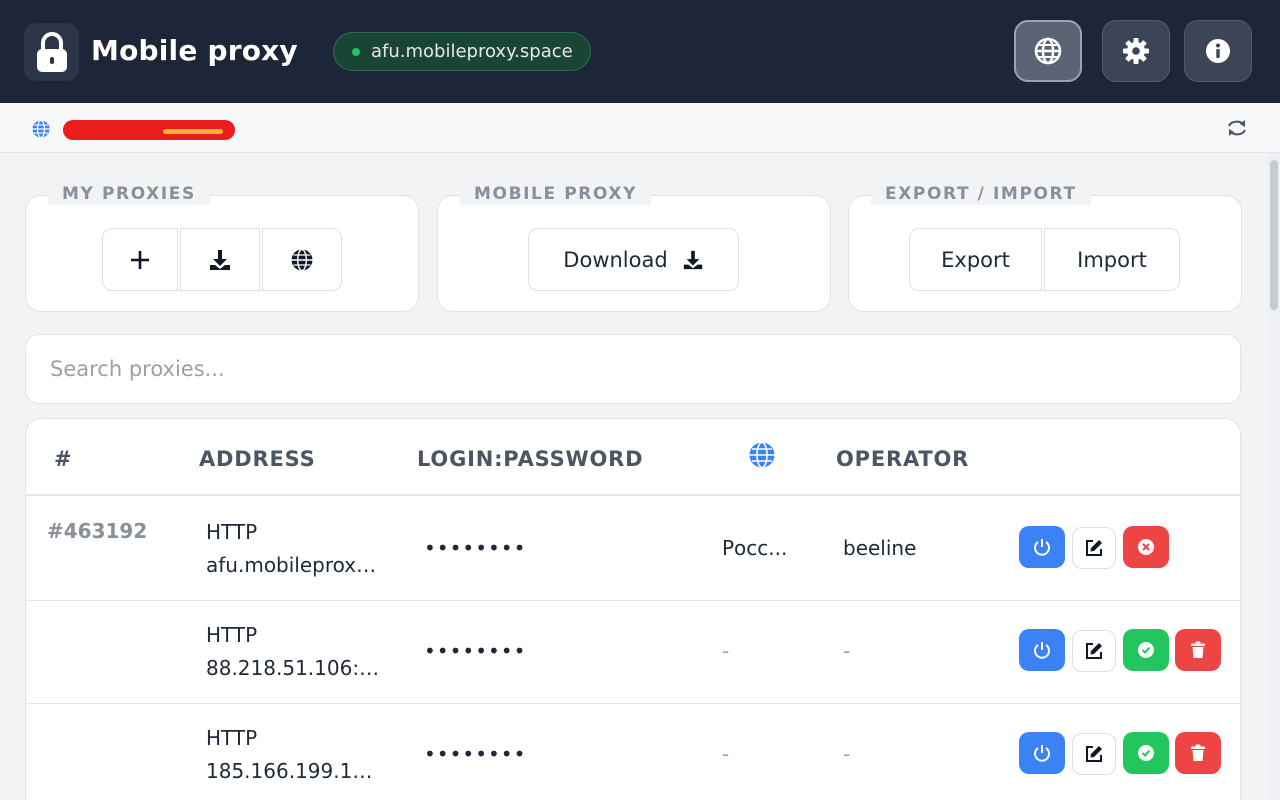  What do you see at coordinates (97, 531) in the screenshot?
I see `proxy-id: #463192` at bounding box center [97, 531].